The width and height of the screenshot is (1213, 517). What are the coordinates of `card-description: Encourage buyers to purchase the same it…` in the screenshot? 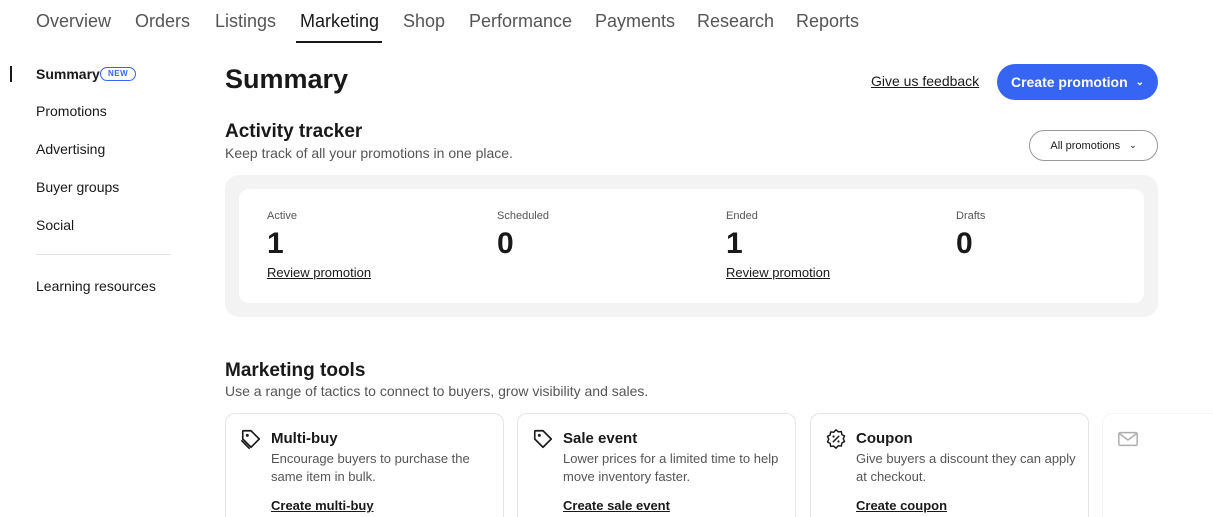 It's located at (370, 467).